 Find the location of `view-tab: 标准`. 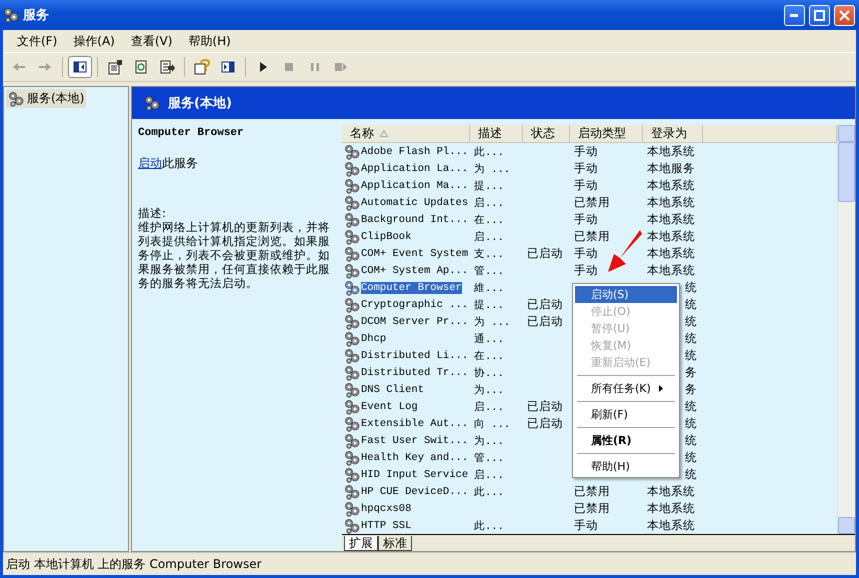

view-tab: 标准 is located at coordinates (395, 543).